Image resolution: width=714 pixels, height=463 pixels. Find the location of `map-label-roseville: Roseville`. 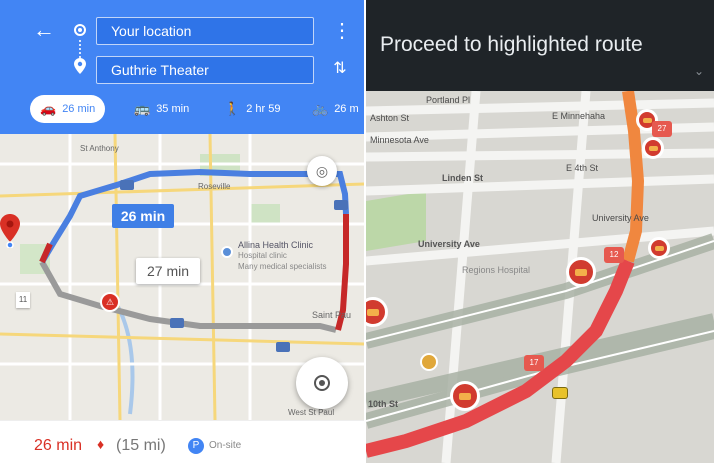

map-label-roseville: Roseville is located at coordinates (214, 186).